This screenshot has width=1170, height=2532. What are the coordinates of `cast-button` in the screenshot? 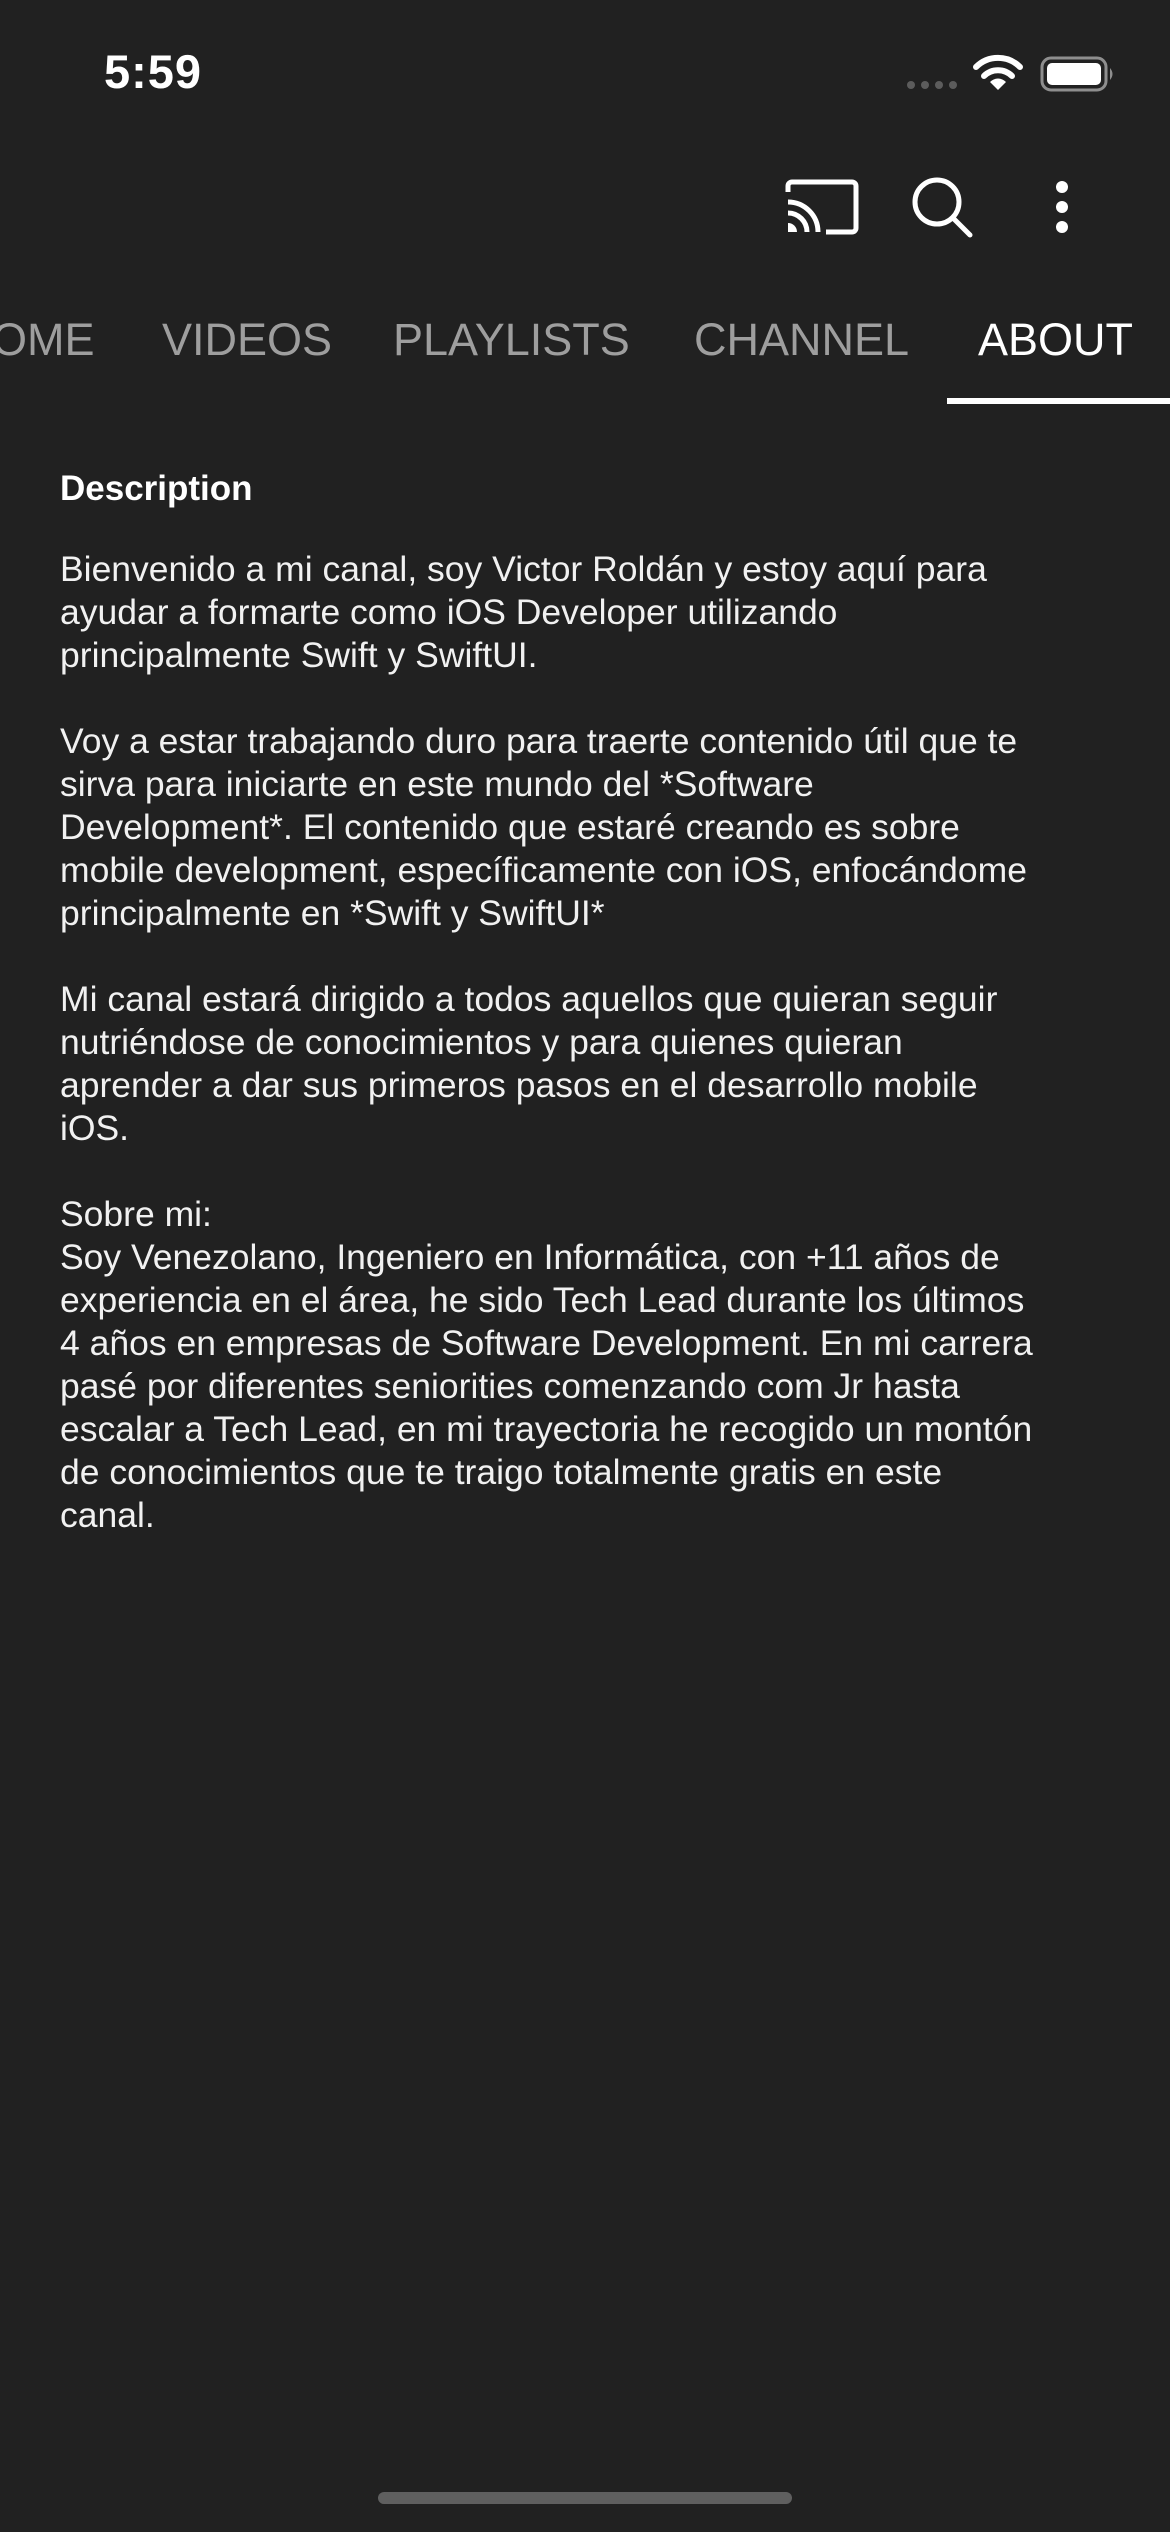 It's located at (822, 207).